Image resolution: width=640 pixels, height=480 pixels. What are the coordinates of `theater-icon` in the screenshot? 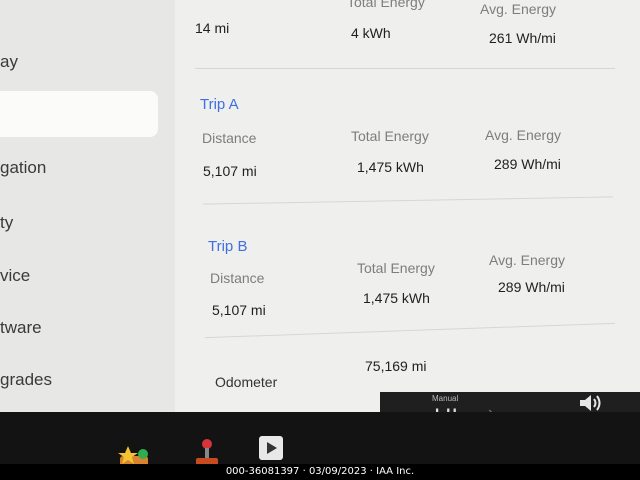 It's located at (271, 449).